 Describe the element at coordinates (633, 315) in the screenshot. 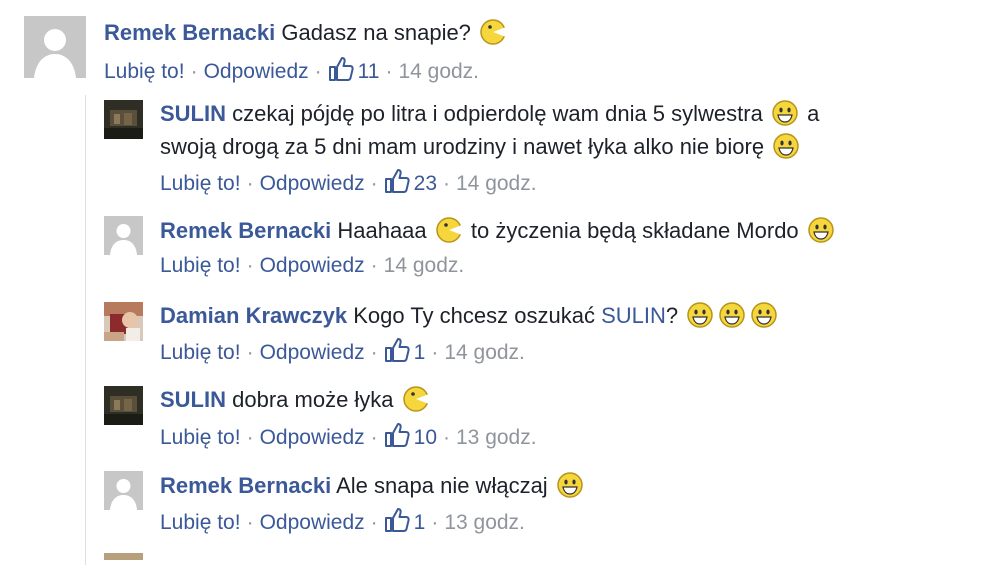

I see `mention-link: SULIN` at that location.